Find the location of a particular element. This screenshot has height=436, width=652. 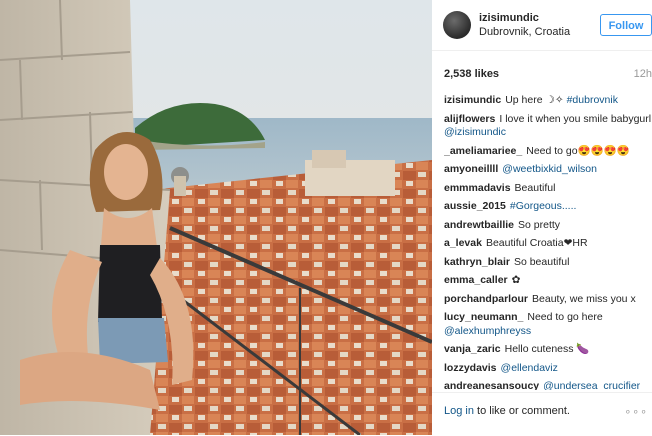

comment-text: Up here ☽✧ is located at coordinates (536, 100).